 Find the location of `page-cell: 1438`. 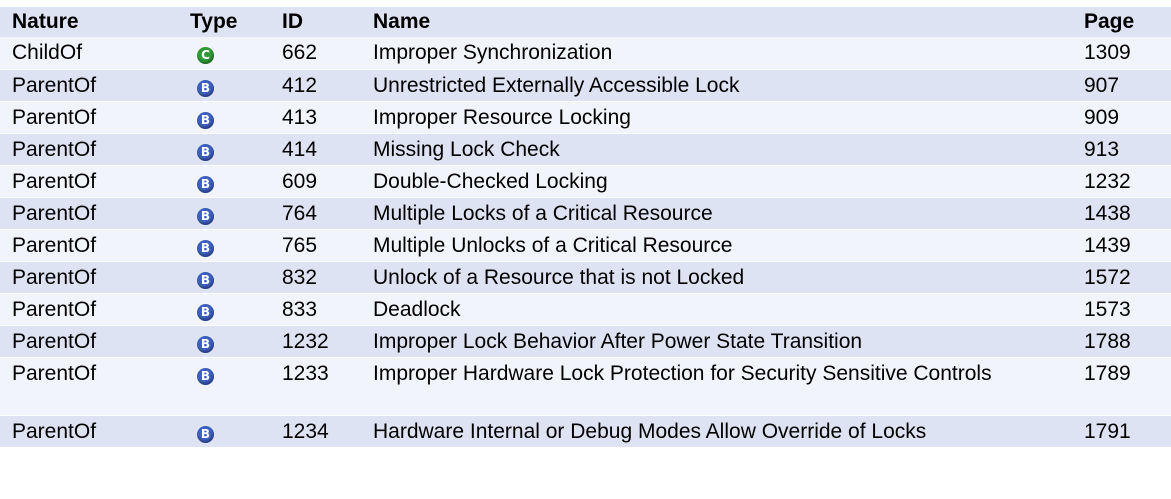

page-cell: 1438 is located at coordinates (1121, 213).